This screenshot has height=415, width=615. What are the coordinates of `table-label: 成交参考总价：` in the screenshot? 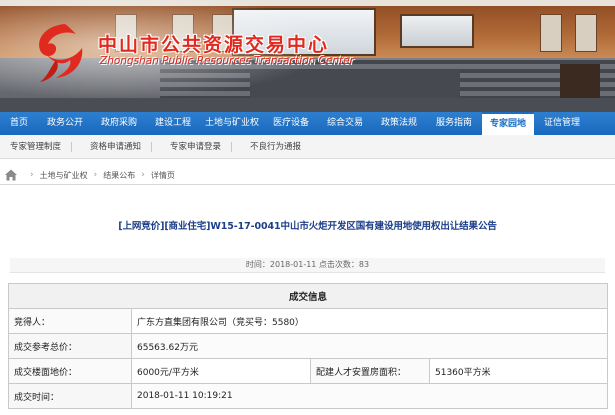 It's located at (70, 346).